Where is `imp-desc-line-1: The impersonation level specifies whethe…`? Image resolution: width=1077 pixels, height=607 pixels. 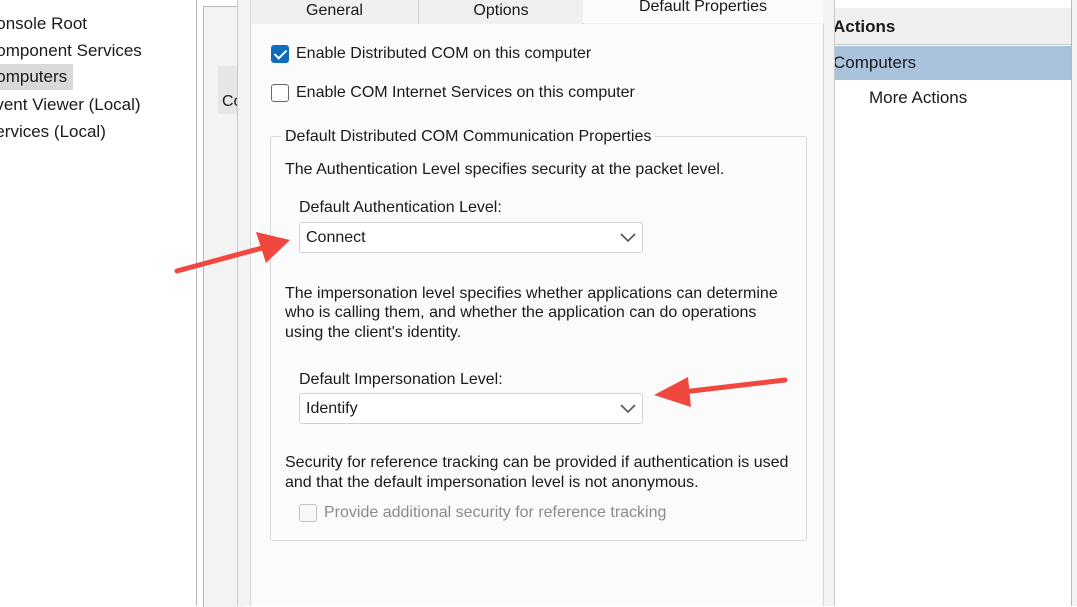 imp-desc-line-1: The impersonation level specifies whethe… is located at coordinates (531, 293).